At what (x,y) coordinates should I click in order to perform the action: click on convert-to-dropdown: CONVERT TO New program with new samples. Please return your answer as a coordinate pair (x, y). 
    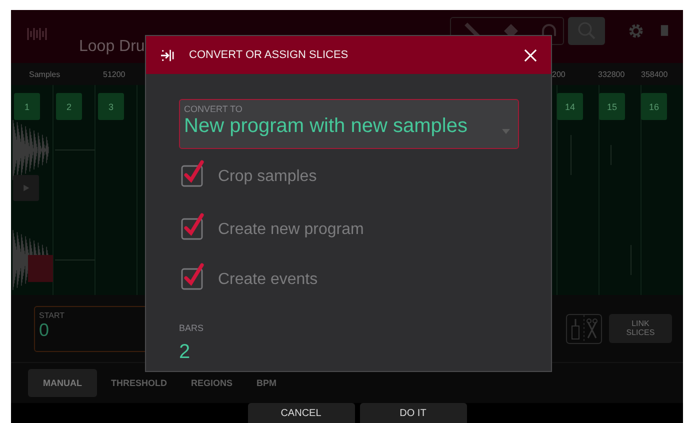
    Looking at the image, I should click on (349, 124).